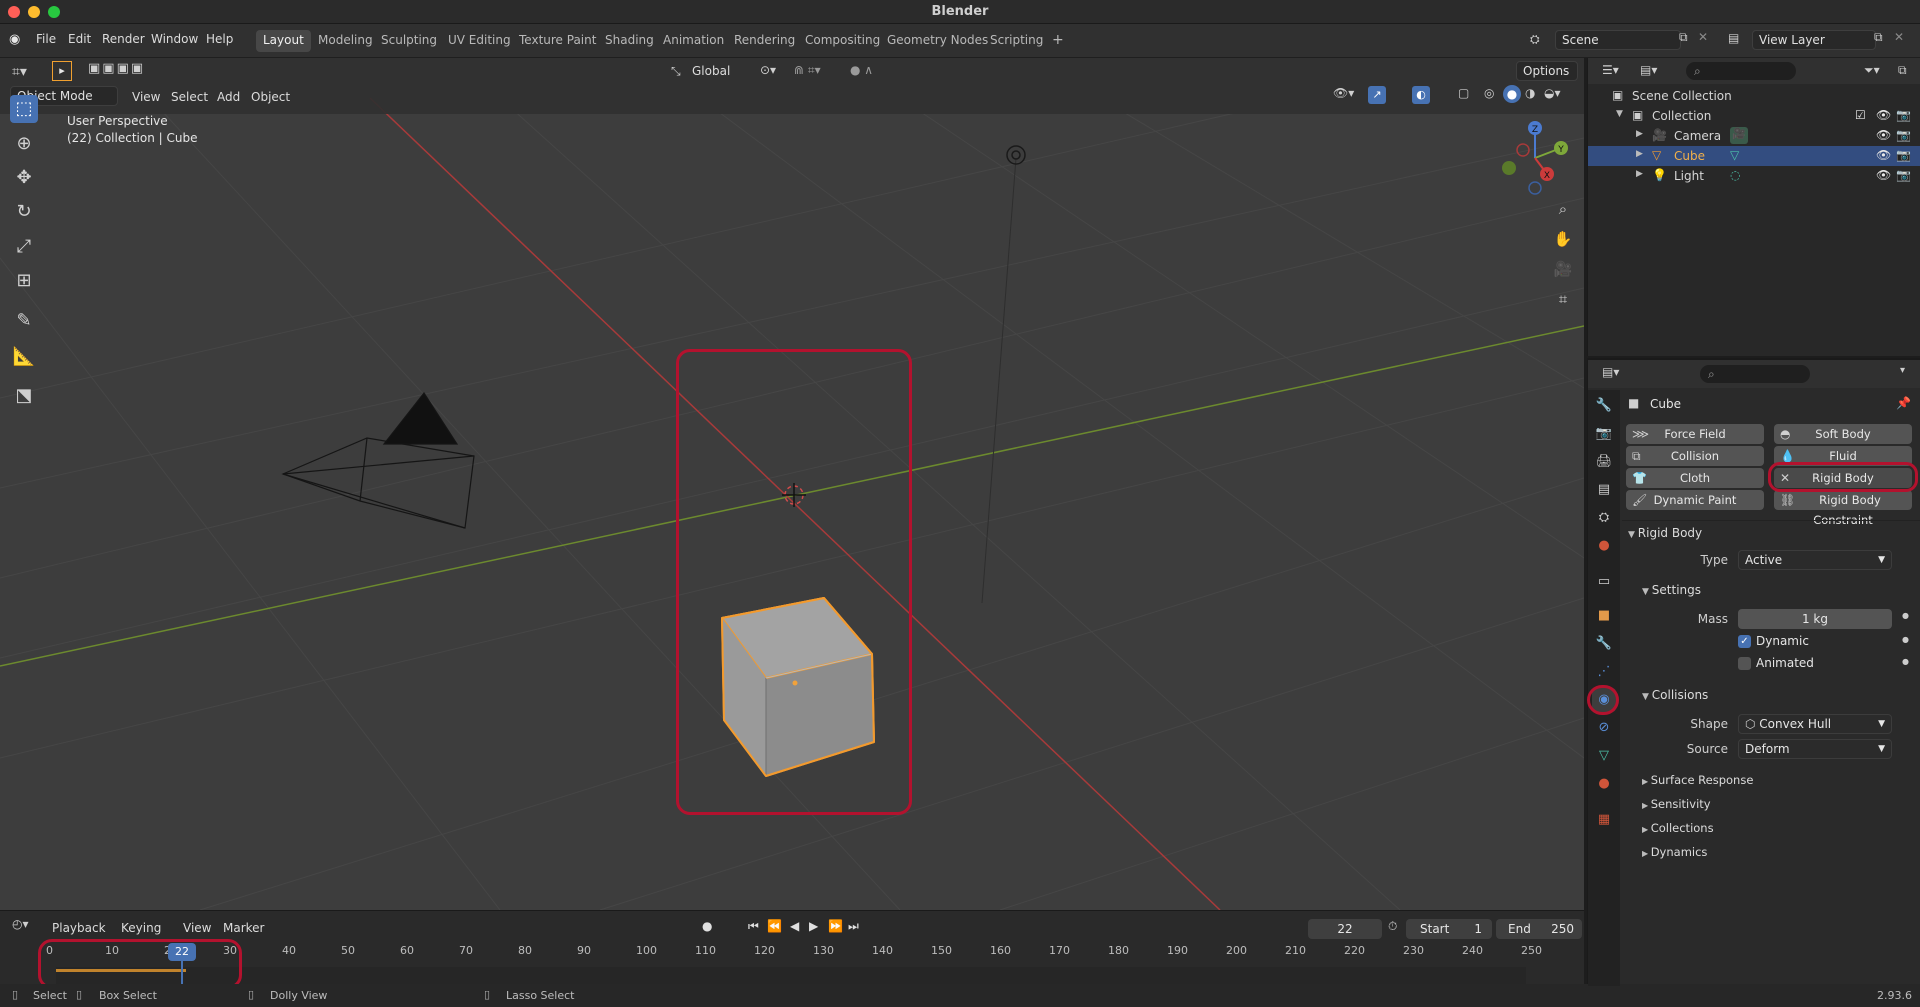 The width and height of the screenshot is (1920, 1007). Describe the element at coordinates (1058, 41) in the screenshot. I see `add-workspace-button: +` at that location.